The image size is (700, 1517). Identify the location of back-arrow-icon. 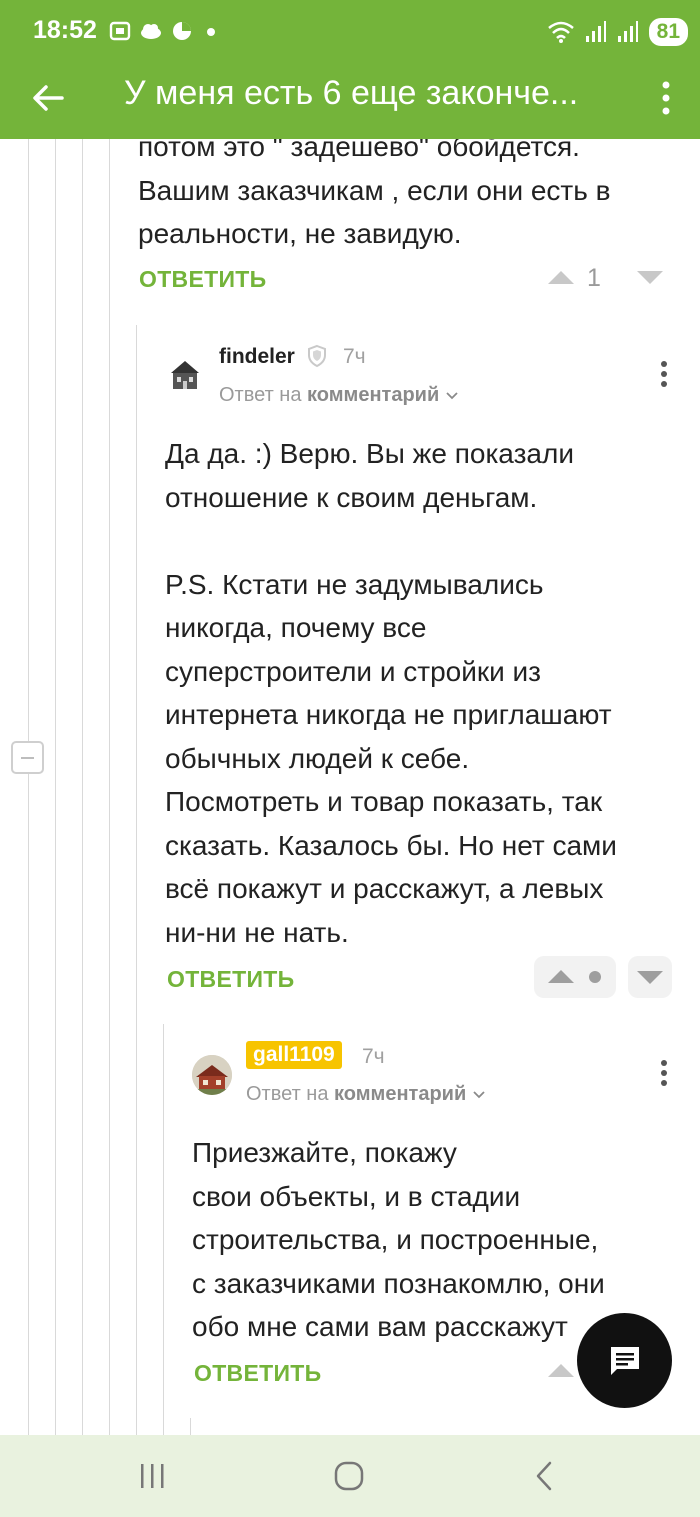
(48, 98).